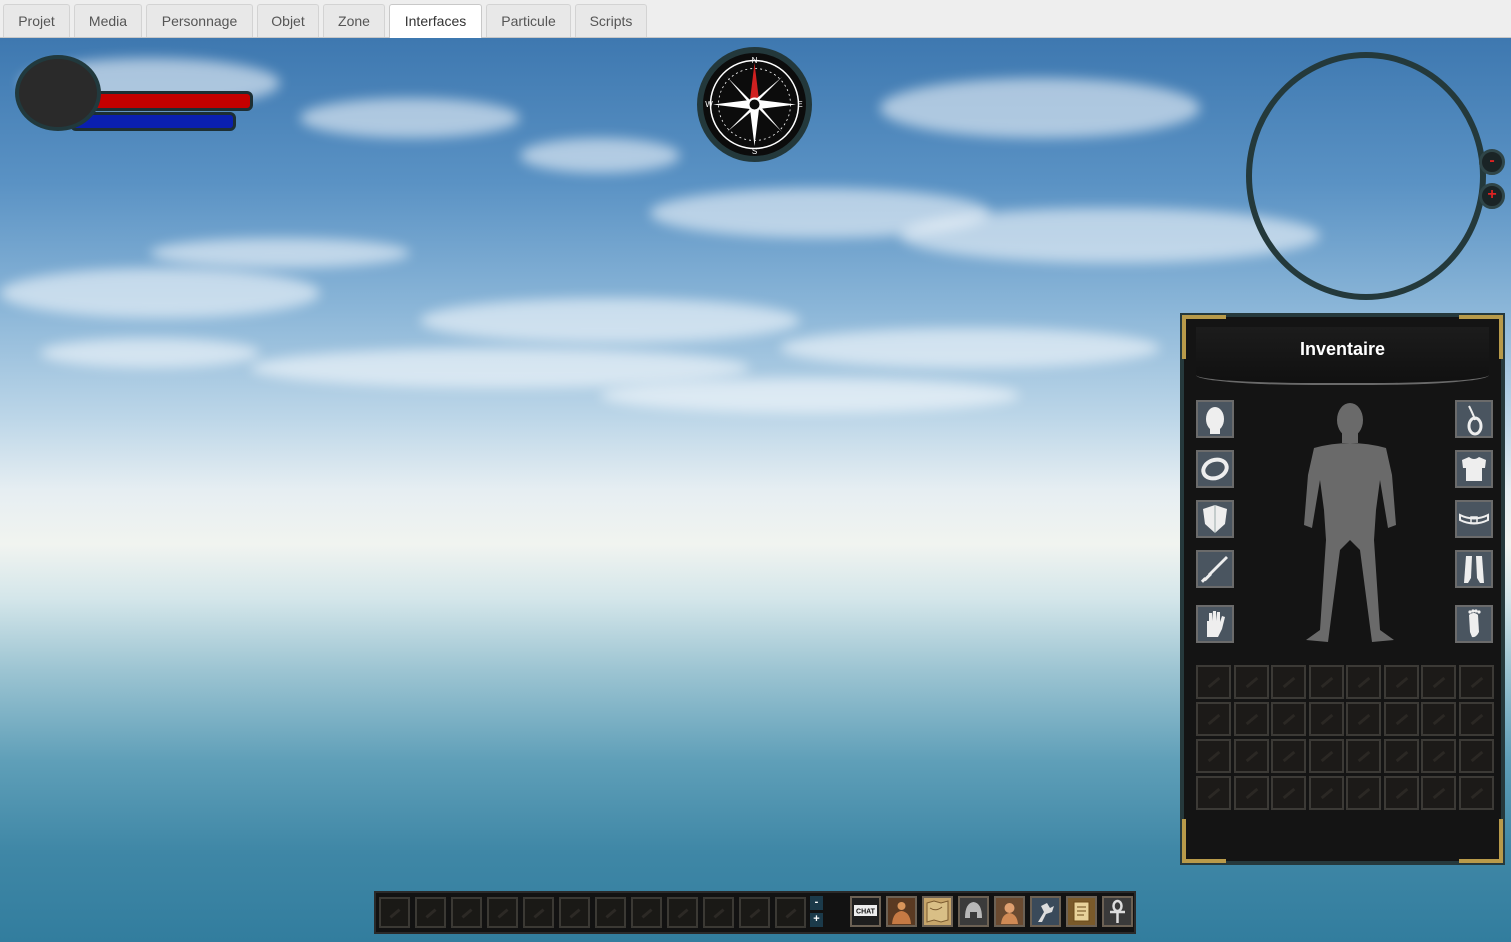 This screenshot has height=942, width=1511. I want to click on tab-zone: Zone, so click(354, 20).